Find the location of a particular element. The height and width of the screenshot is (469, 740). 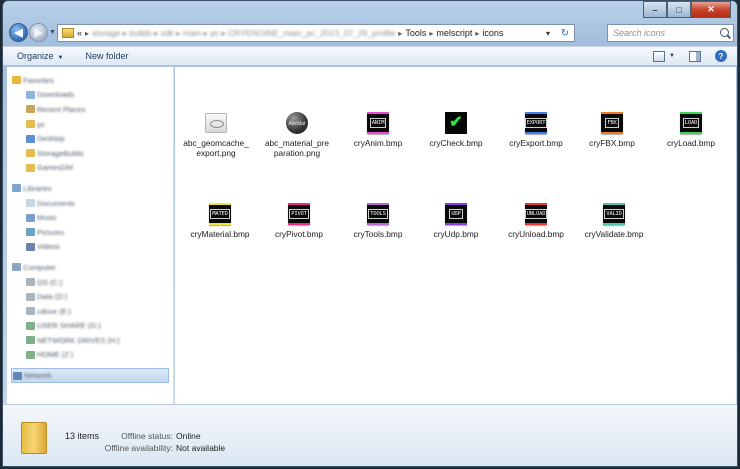

file-thumbnail: MATED is located at coordinates (220, 214).